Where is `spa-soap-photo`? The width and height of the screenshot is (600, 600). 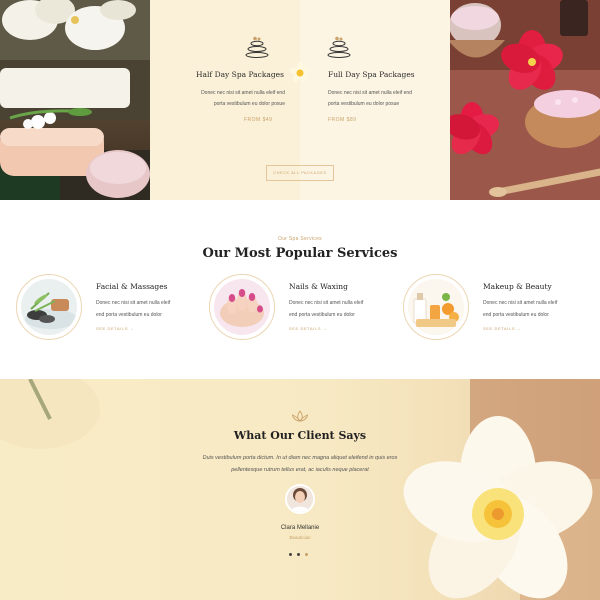 spa-soap-photo is located at coordinates (75, 100).